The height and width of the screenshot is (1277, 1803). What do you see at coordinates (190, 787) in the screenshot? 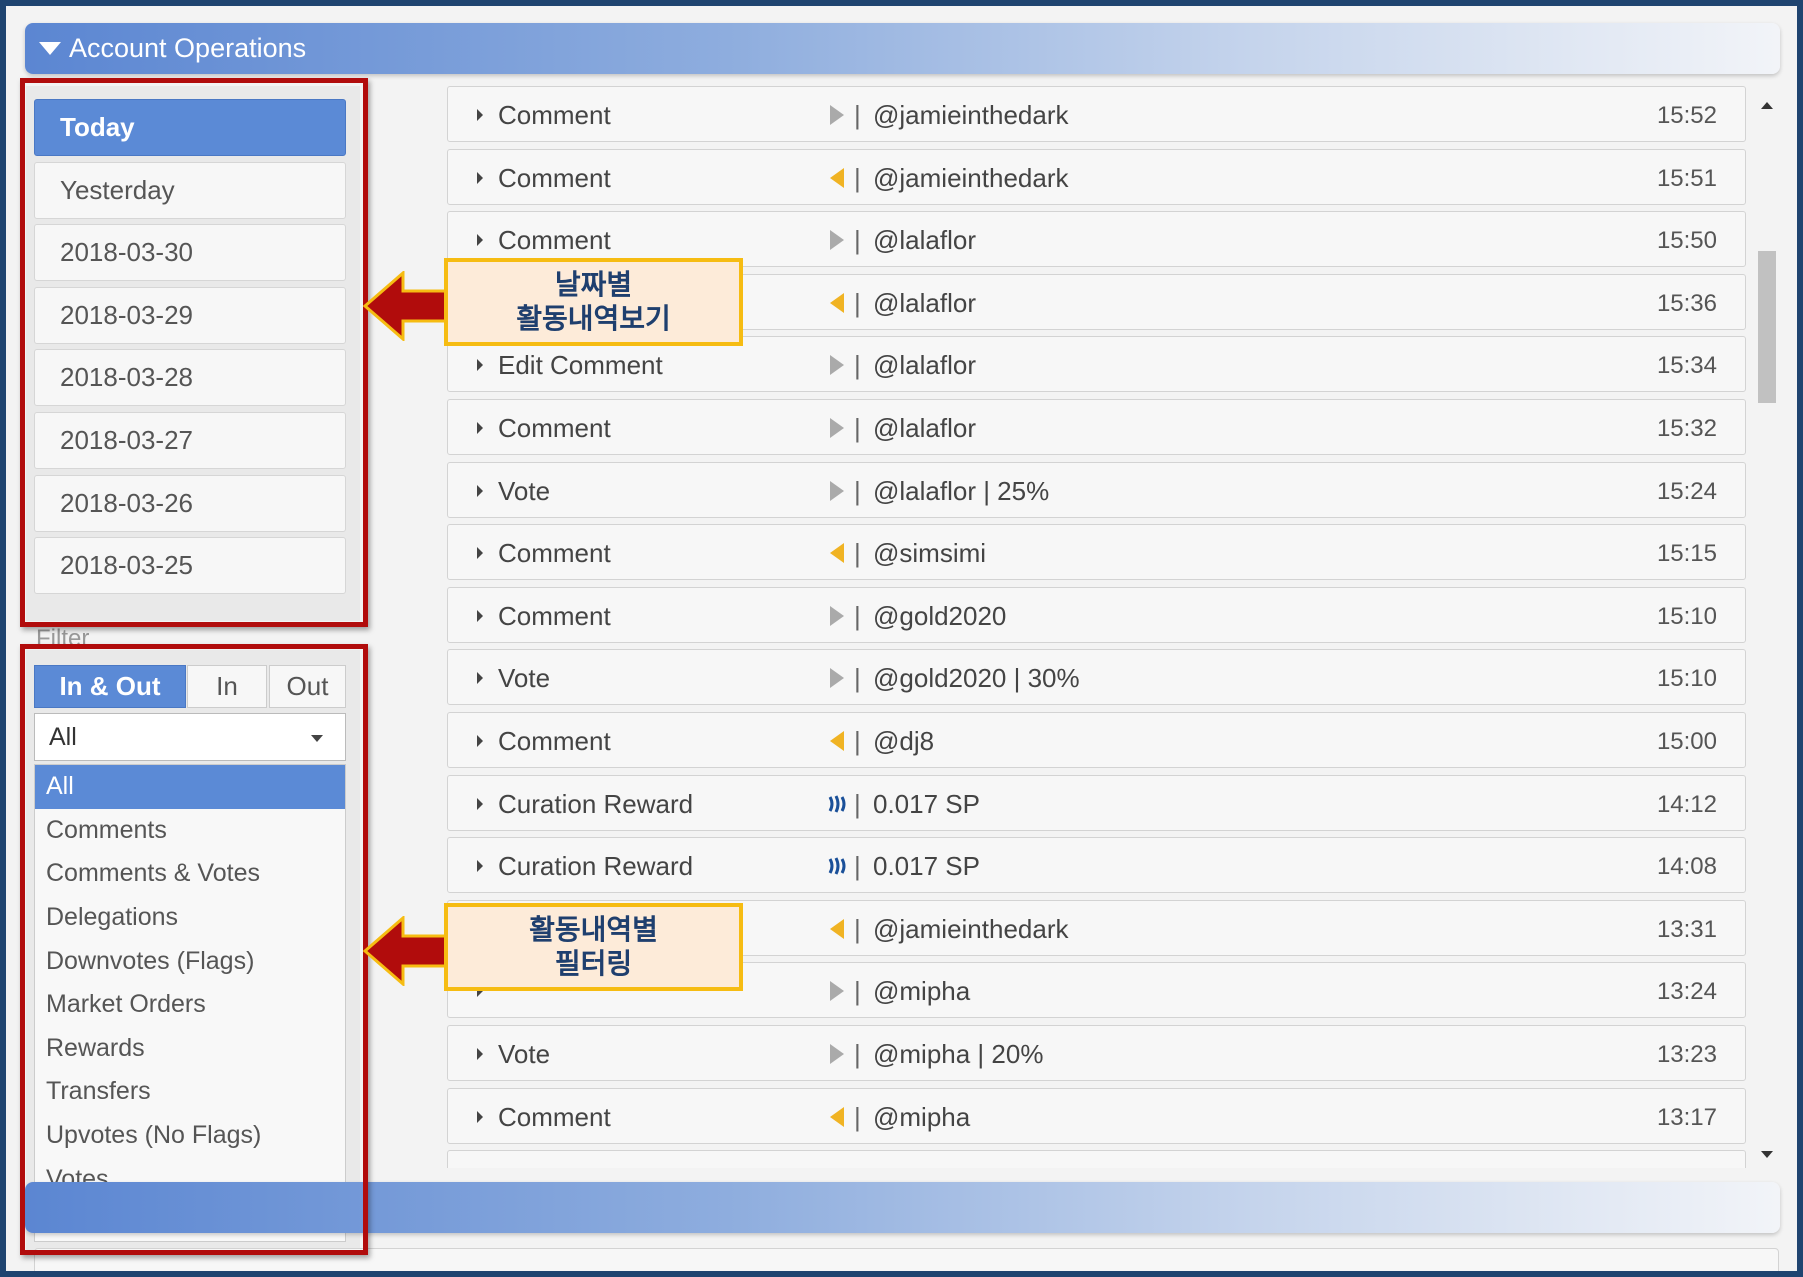
I see `dropdown-option: All` at bounding box center [190, 787].